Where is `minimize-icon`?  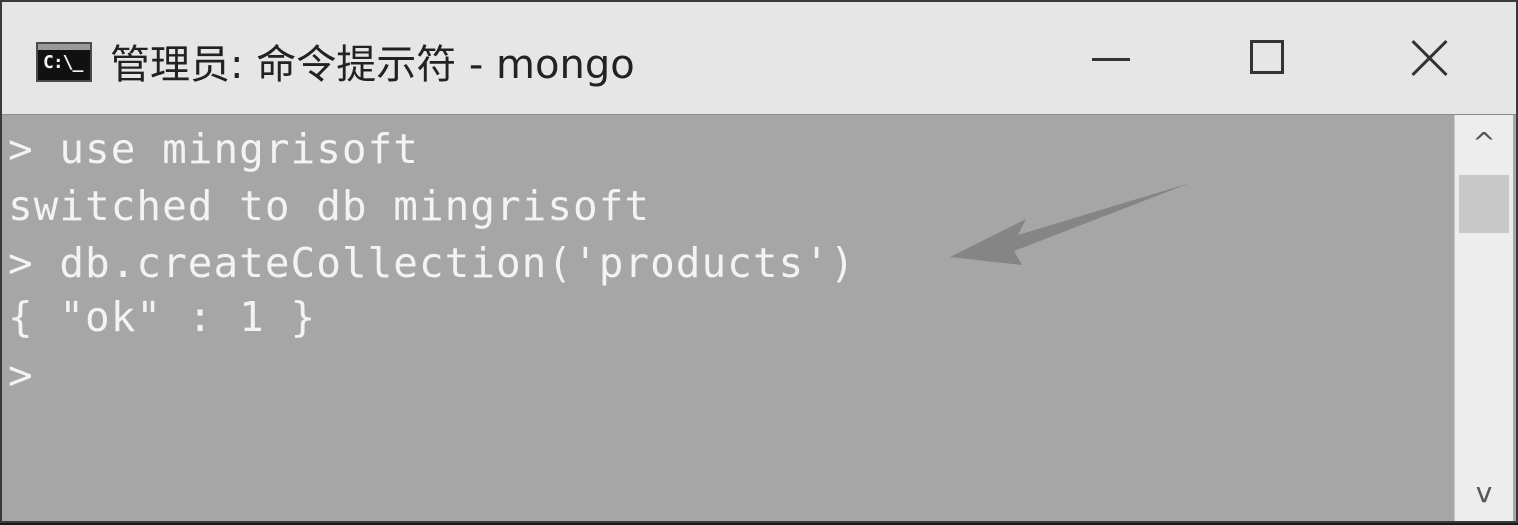 minimize-icon is located at coordinates (1111, 59).